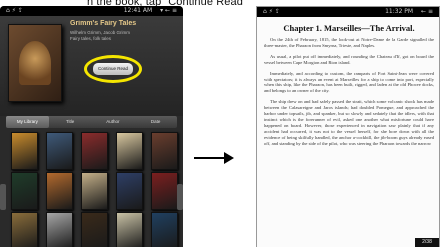  What do you see at coordinates (348, 12) in the screenshot?
I see `status-bar: ⌂ ⚡ ⇪ 11:32 PM ← ≡` at bounding box center [348, 12].